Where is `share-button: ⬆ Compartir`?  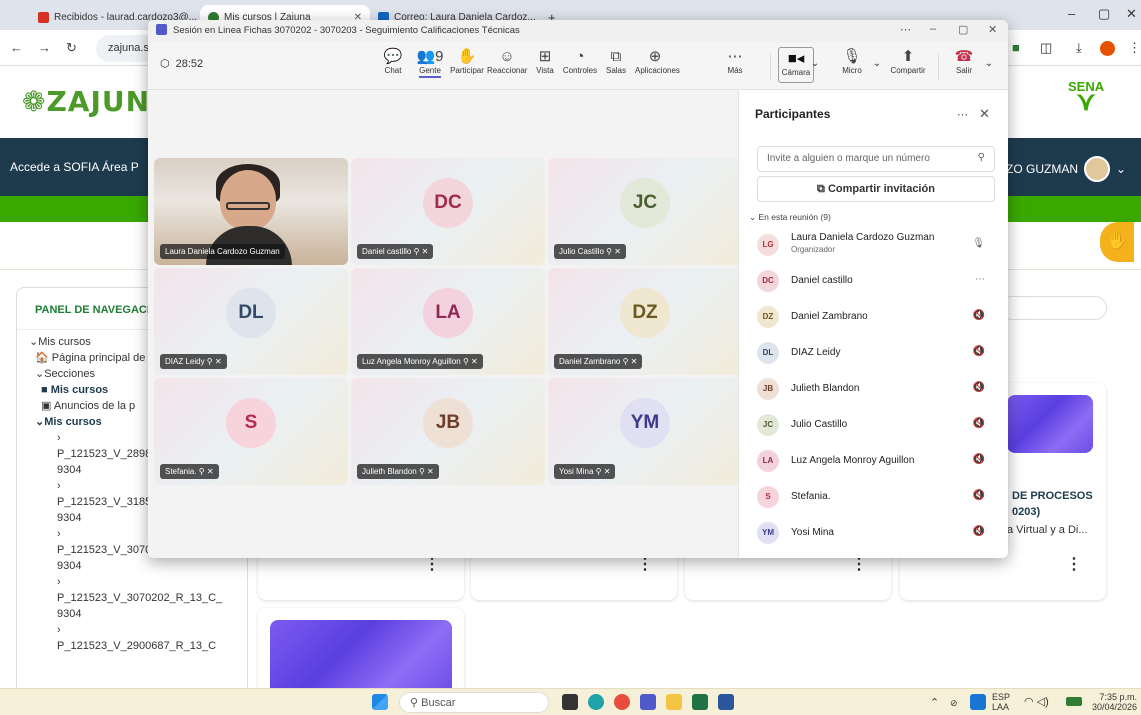 share-button: ⬆ Compartir is located at coordinates (908, 61).